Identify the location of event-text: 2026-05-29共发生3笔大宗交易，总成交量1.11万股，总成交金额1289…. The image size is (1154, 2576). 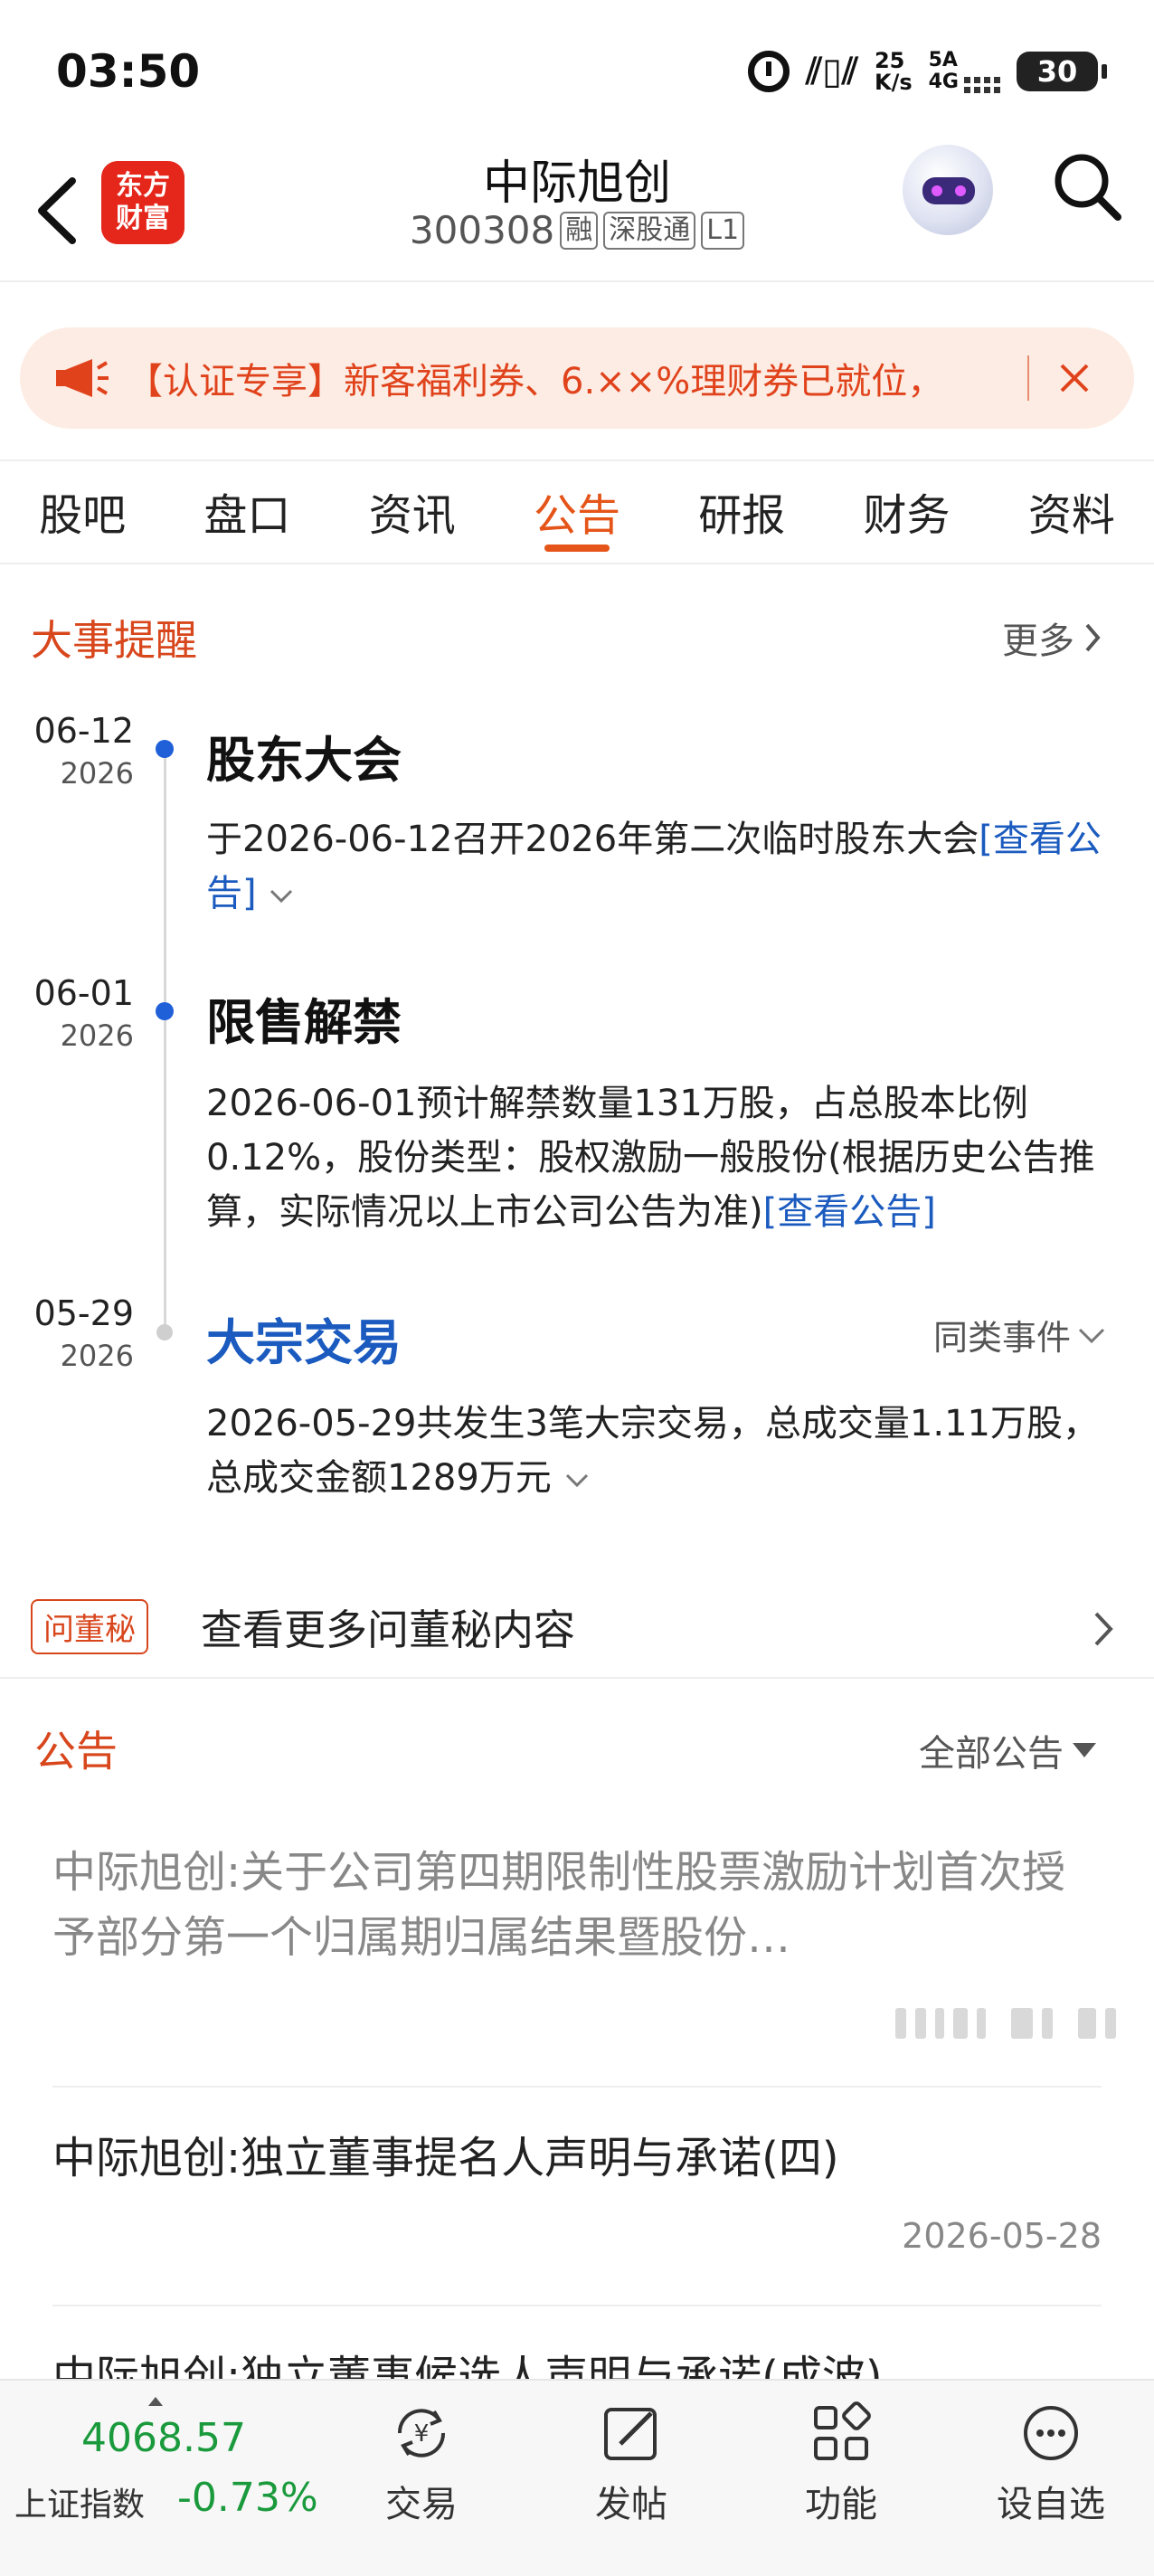
(652, 1451).